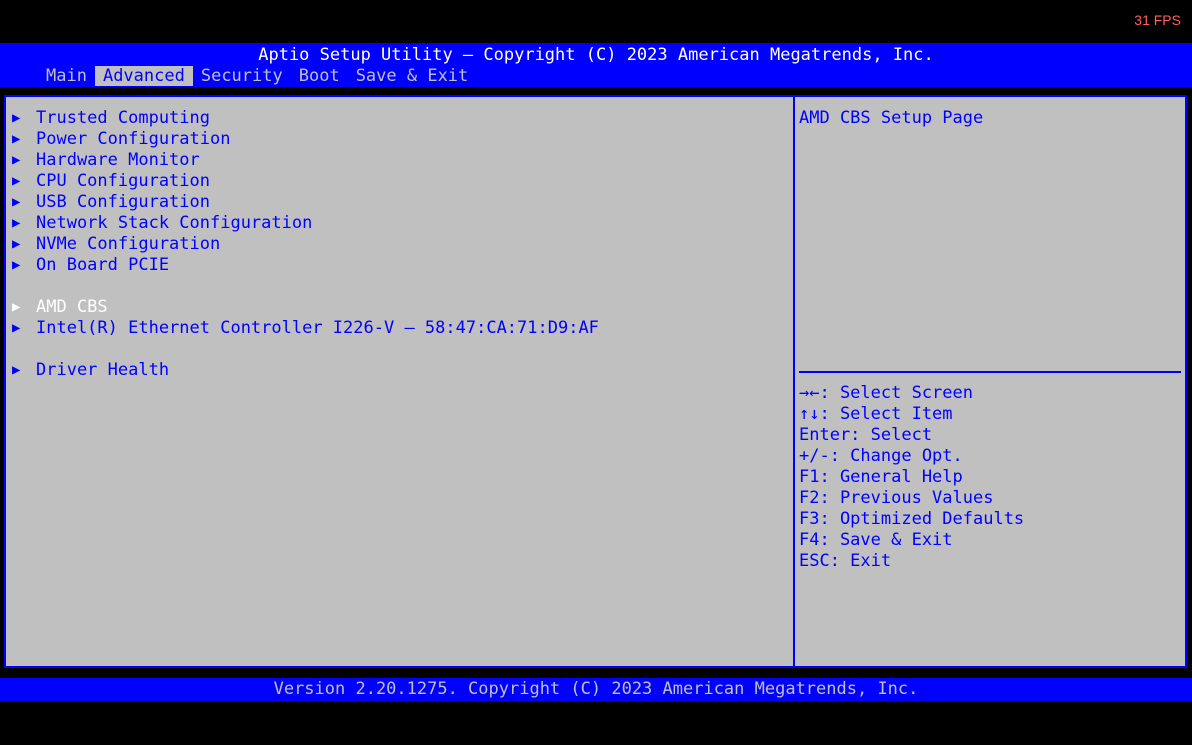  Describe the element at coordinates (143, 76) in the screenshot. I see `tab-advanced: Advanced` at that location.